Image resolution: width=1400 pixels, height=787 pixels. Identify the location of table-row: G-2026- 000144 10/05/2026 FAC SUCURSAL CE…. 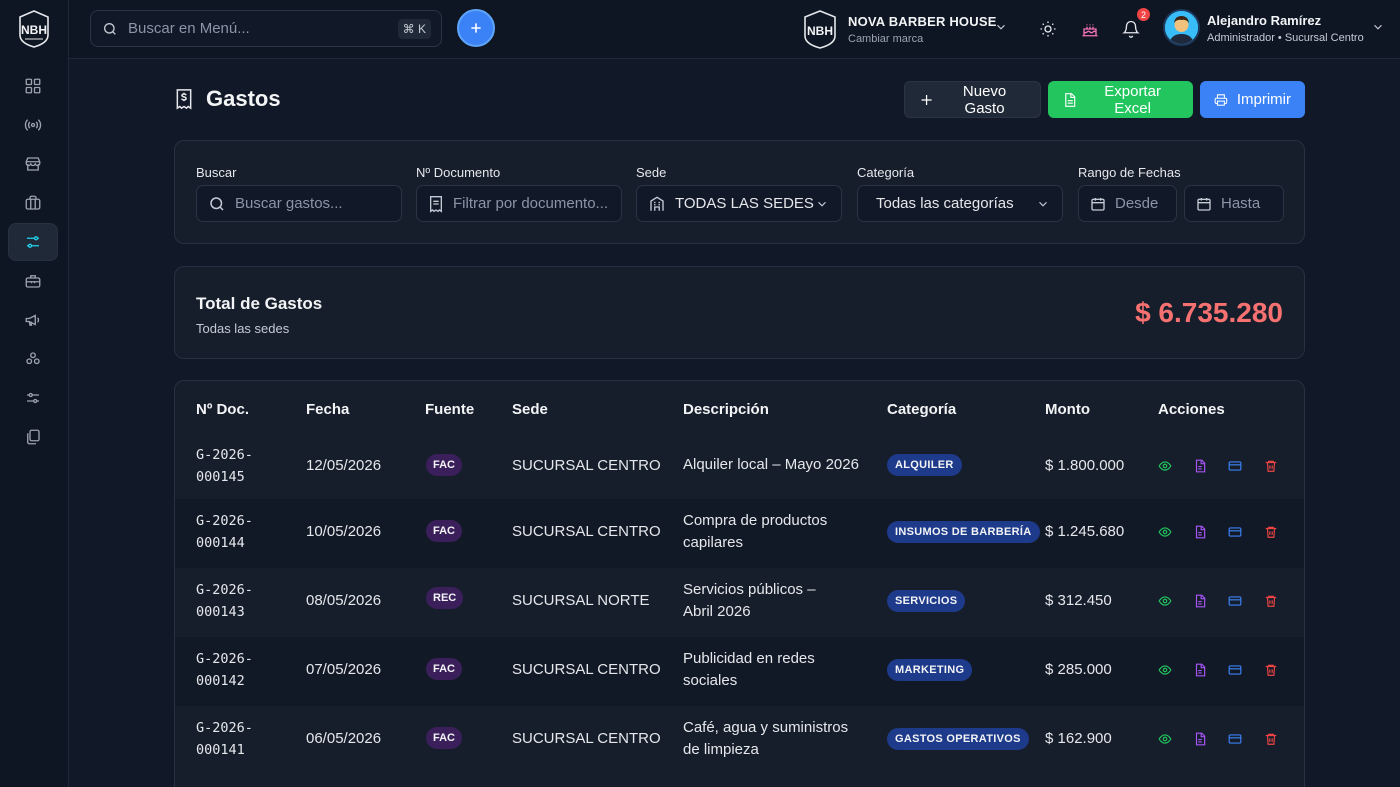
(739, 533).